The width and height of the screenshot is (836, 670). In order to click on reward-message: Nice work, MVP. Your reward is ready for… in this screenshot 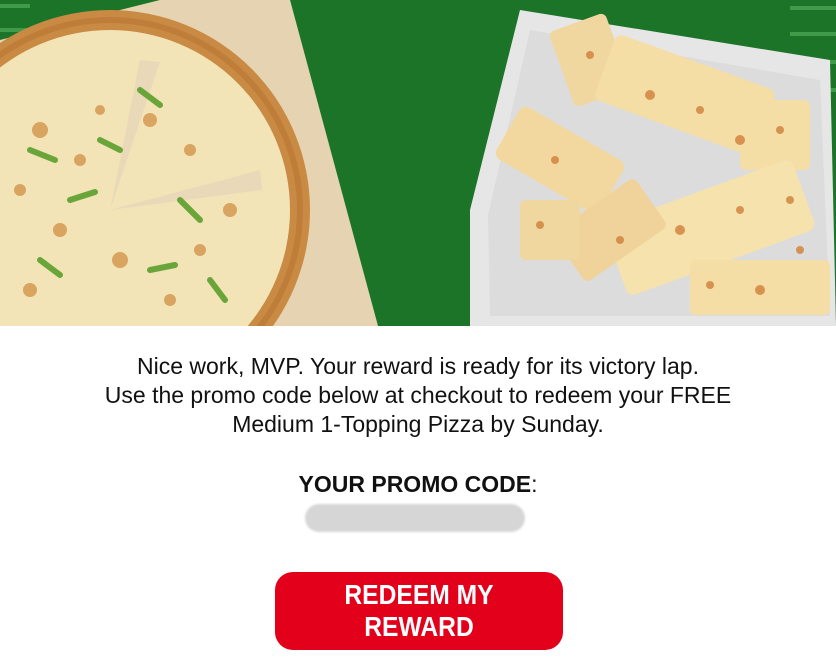, I will do `click(418, 395)`.